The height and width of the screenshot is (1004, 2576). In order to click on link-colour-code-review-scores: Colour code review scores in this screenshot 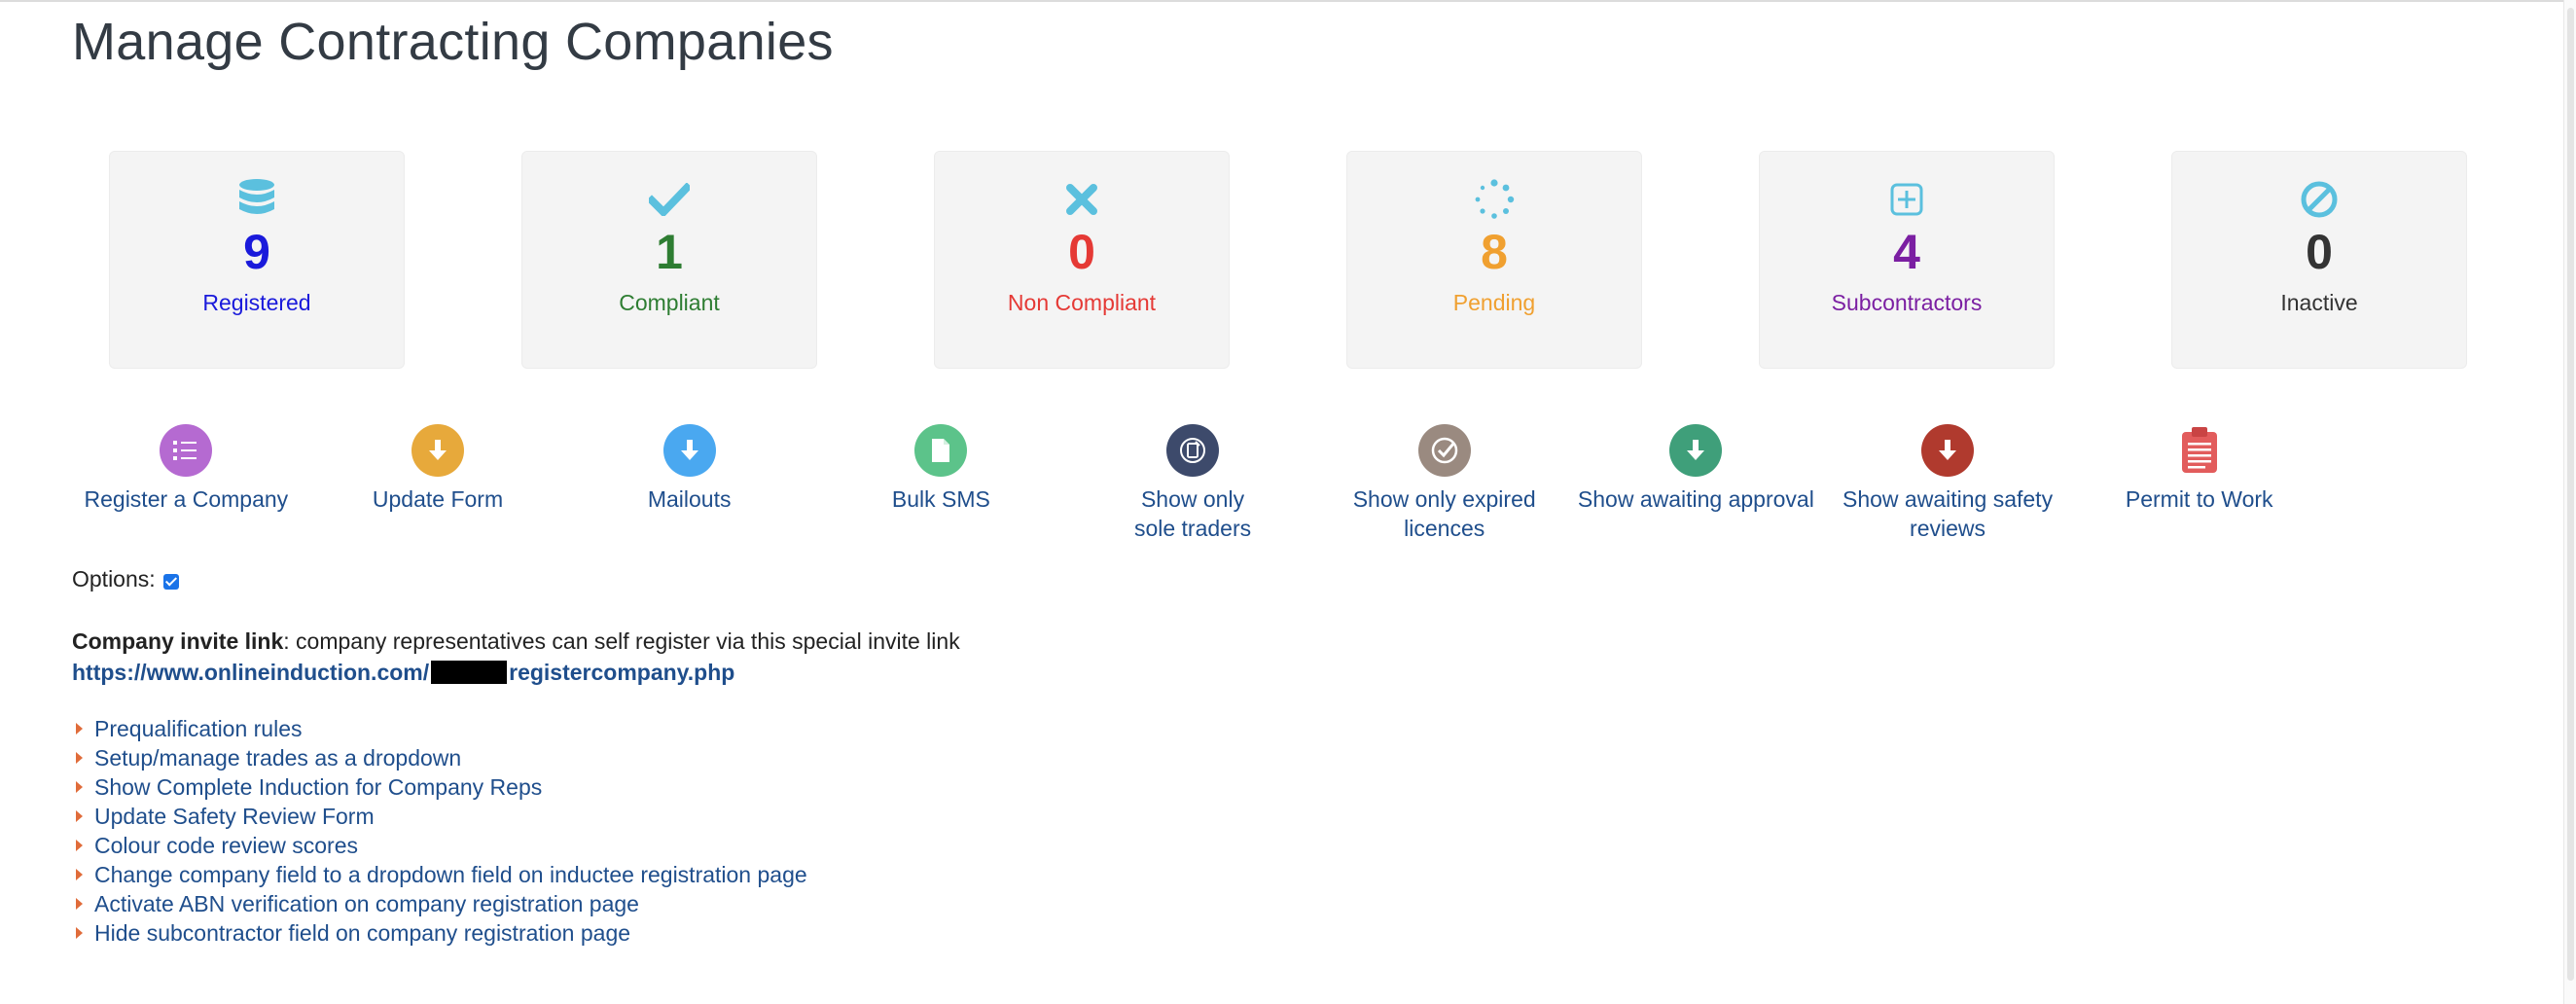, I will do `click(226, 845)`.